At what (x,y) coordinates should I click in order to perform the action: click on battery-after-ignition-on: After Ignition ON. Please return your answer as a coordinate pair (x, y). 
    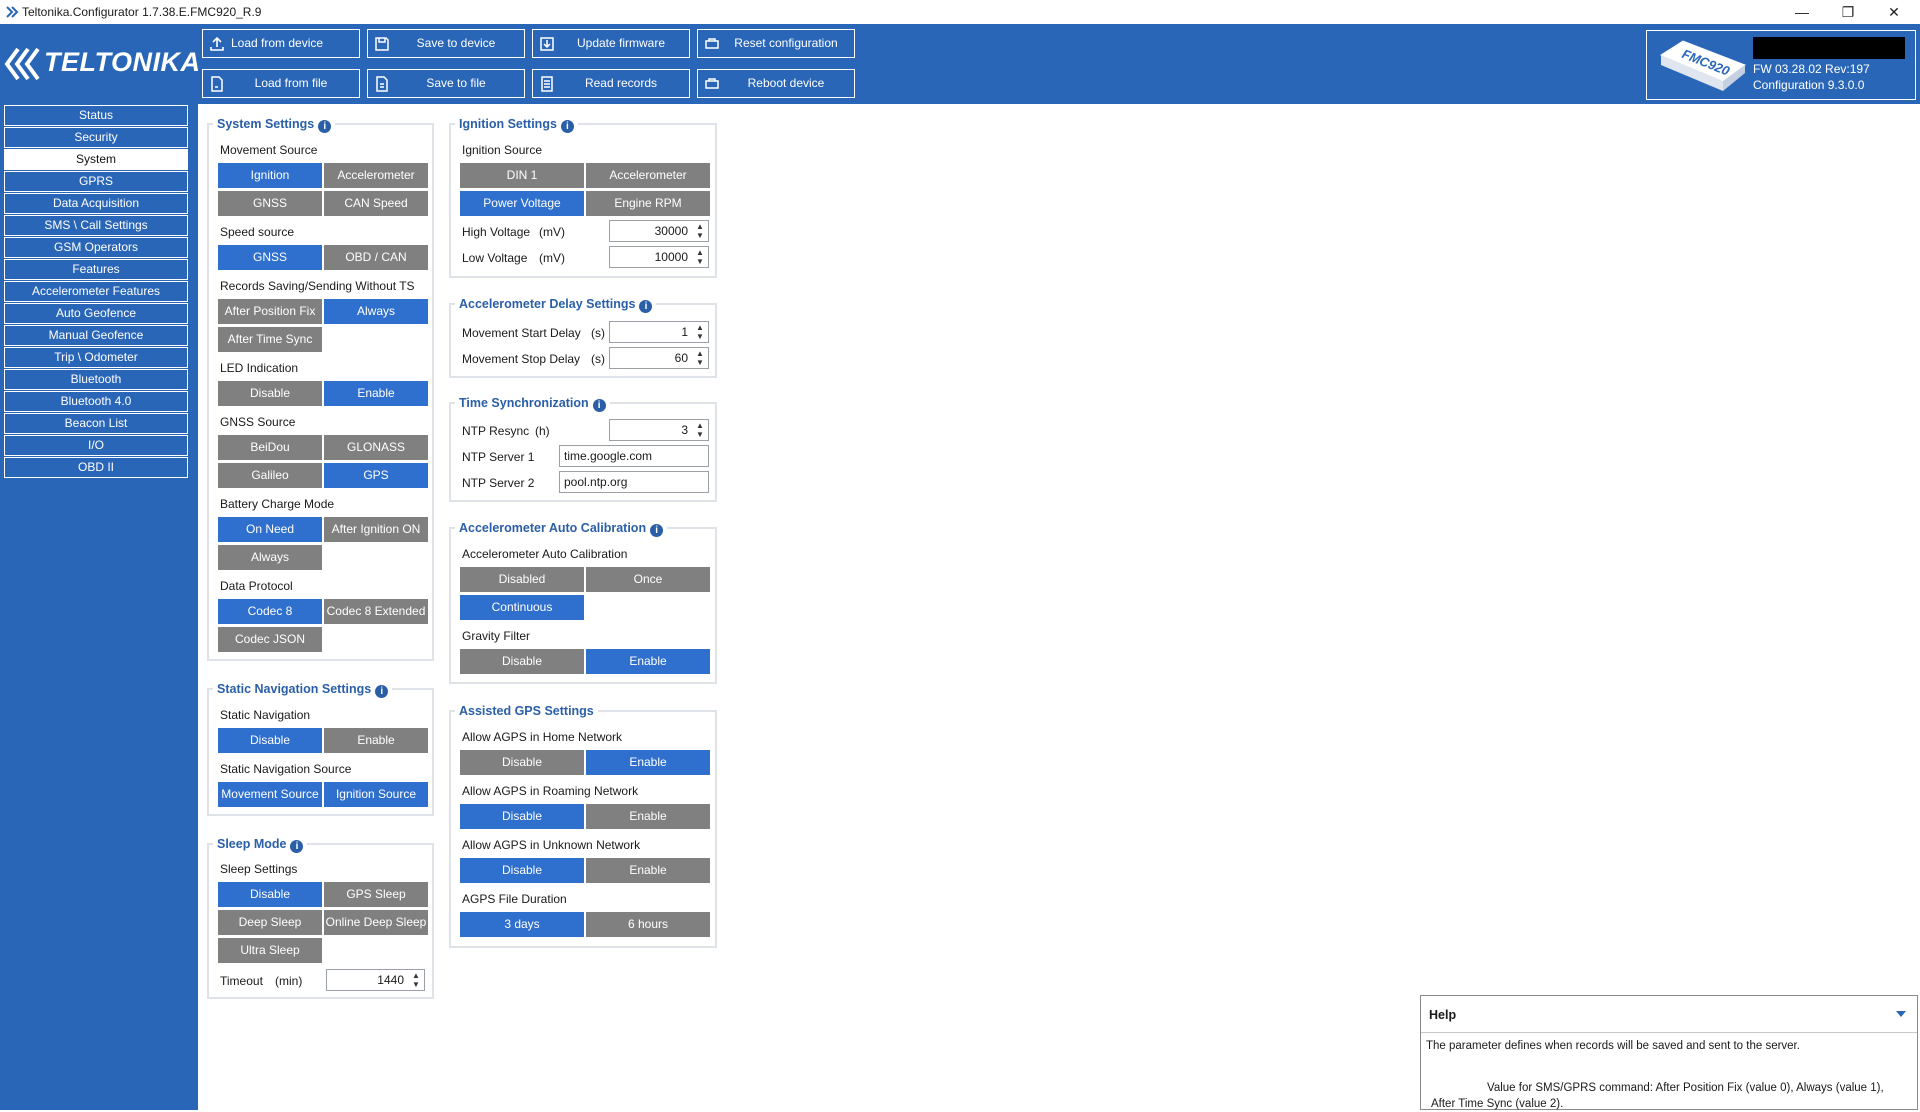
    Looking at the image, I should click on (376, 529).